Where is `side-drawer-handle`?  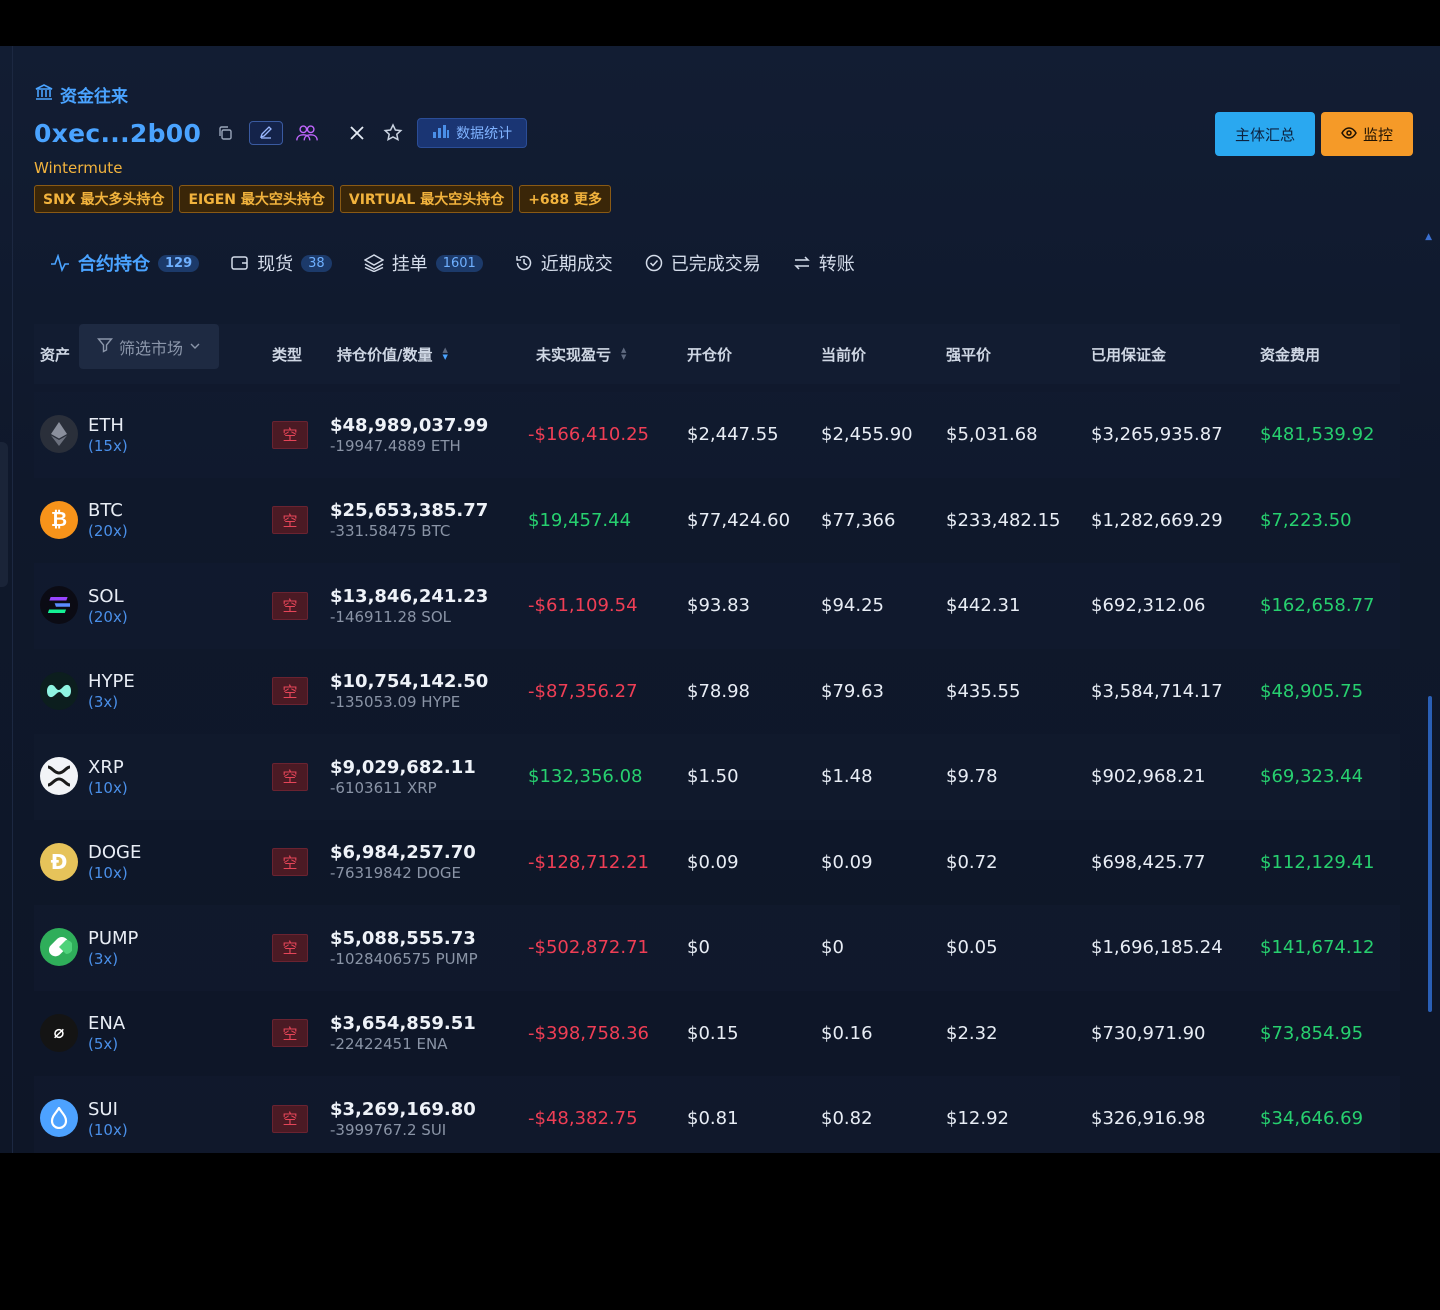 side-drawer-handle is located at coordinates (4, 514).